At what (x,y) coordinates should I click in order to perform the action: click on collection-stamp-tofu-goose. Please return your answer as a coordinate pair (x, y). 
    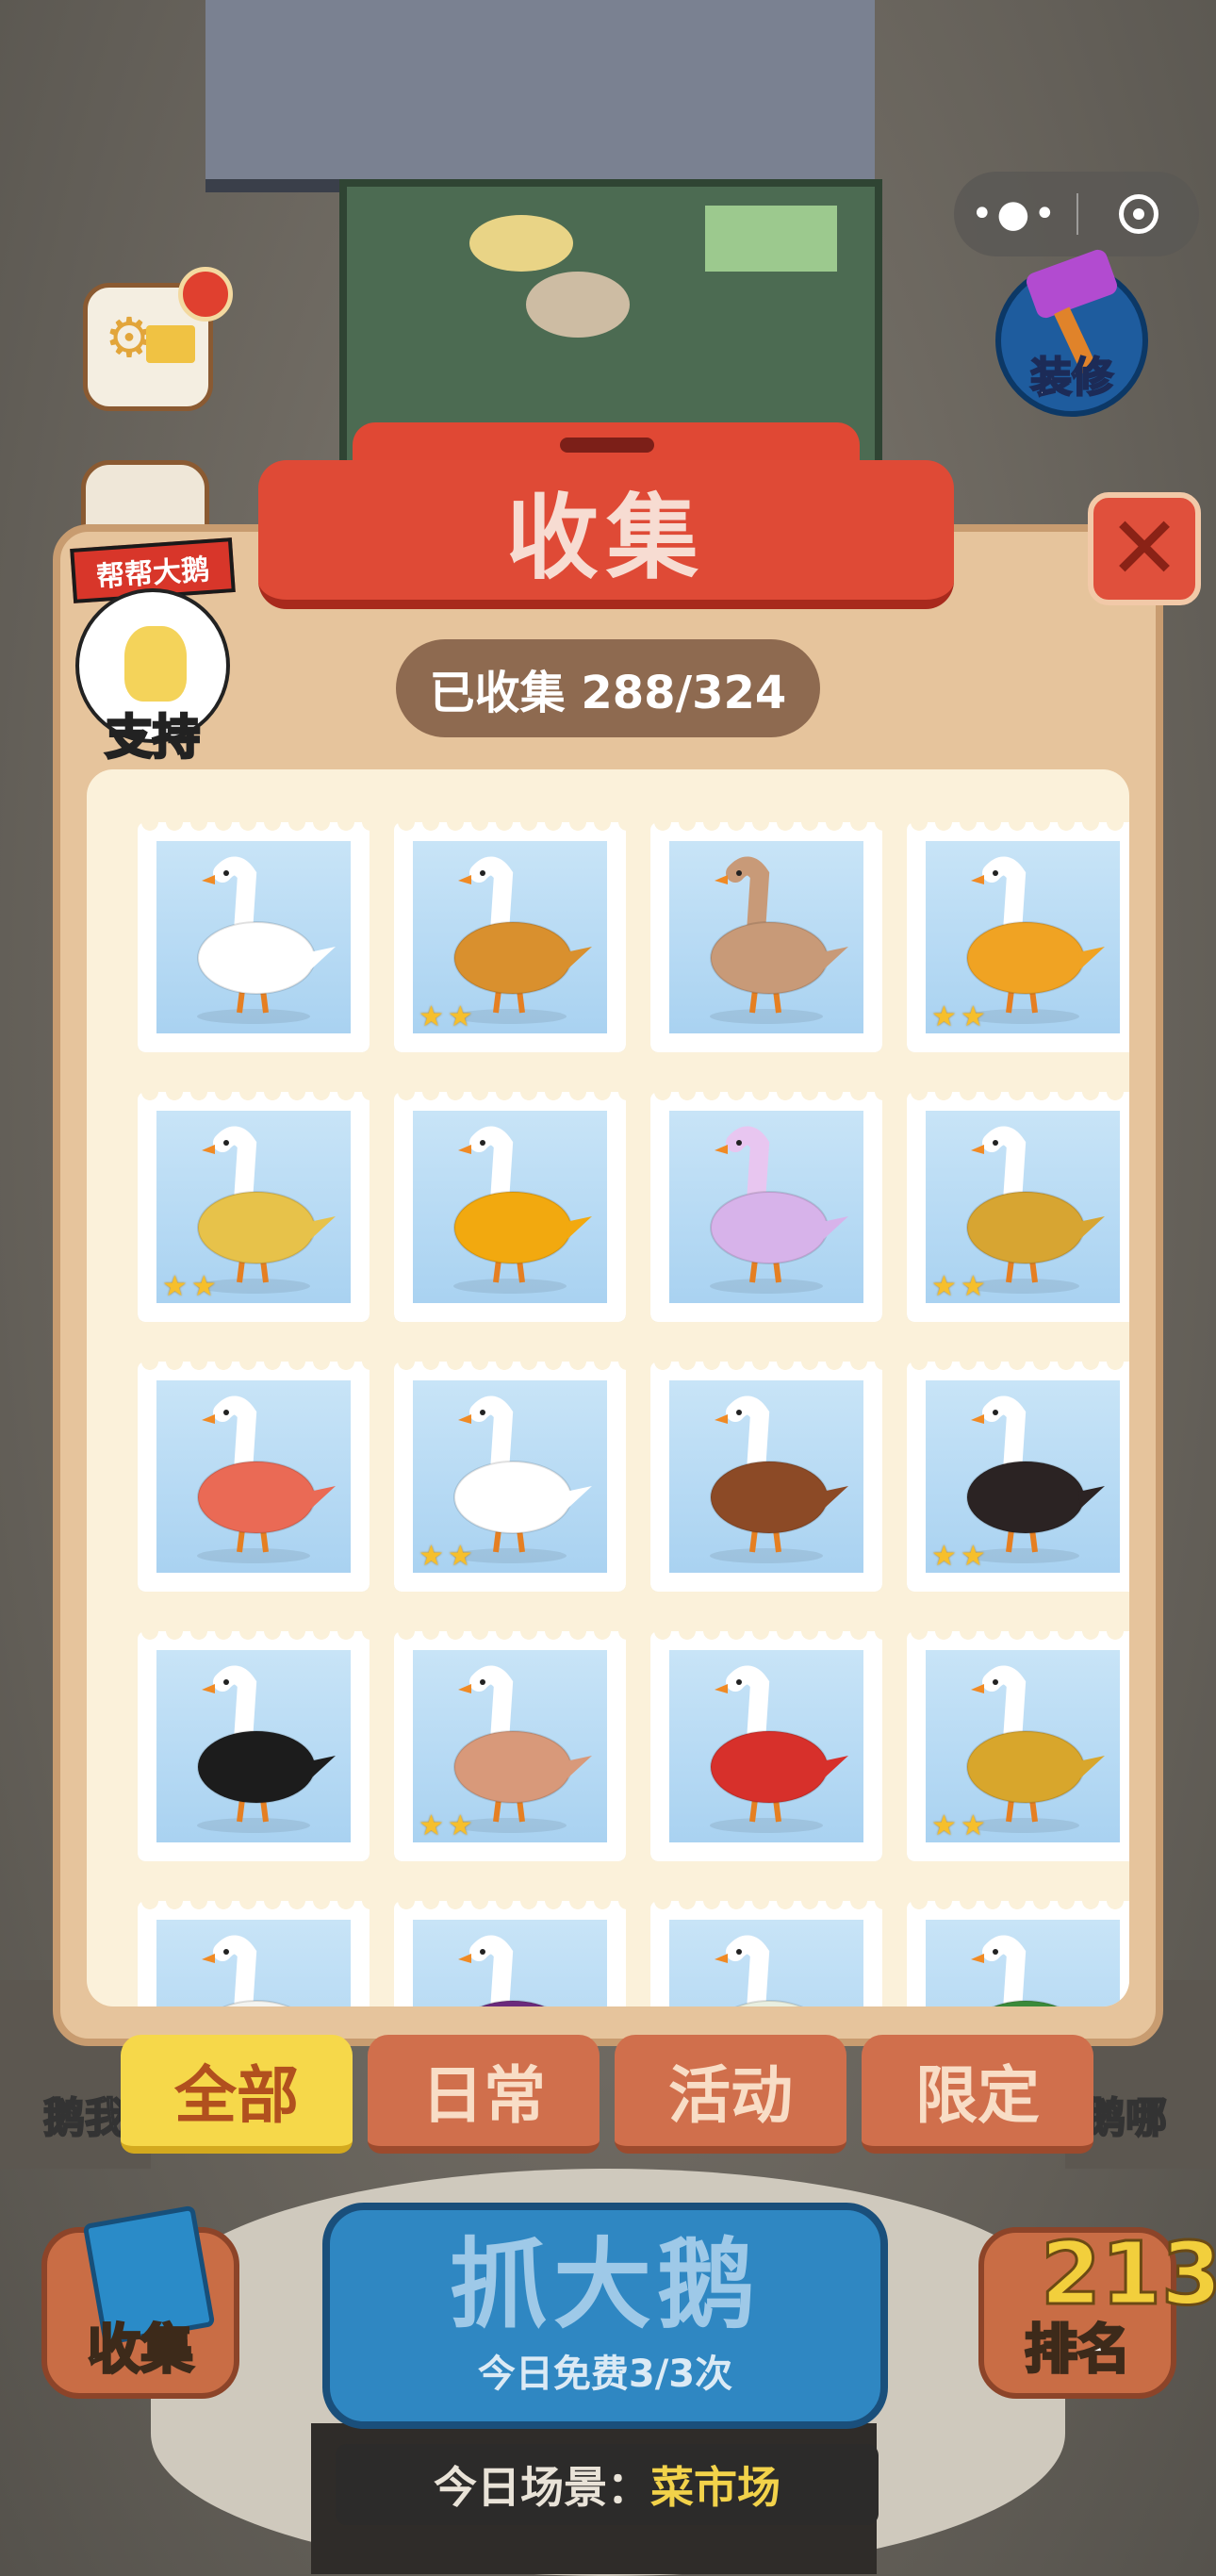
    Looking at the image, I should click on (254, 1953).